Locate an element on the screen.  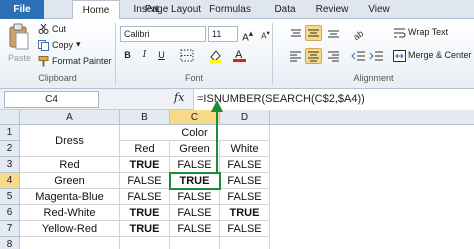
borders-icon is located at coordinates (187, 55).